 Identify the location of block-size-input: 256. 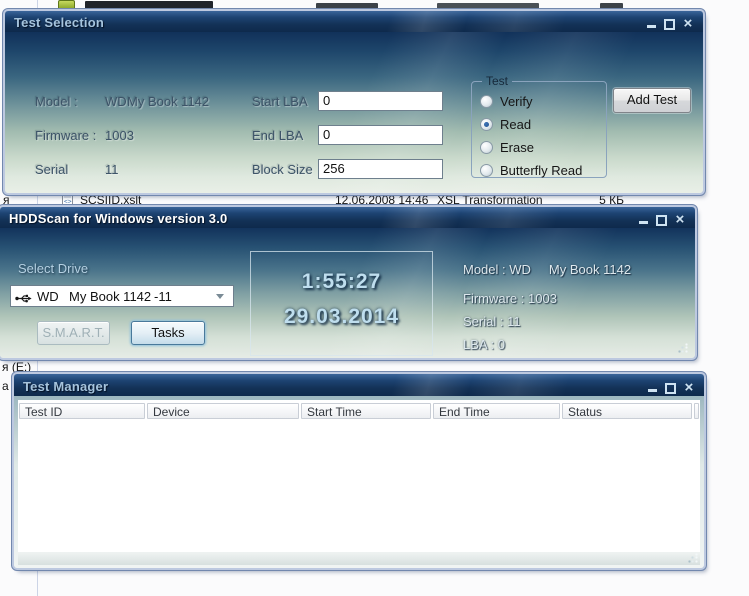
(380, 169).